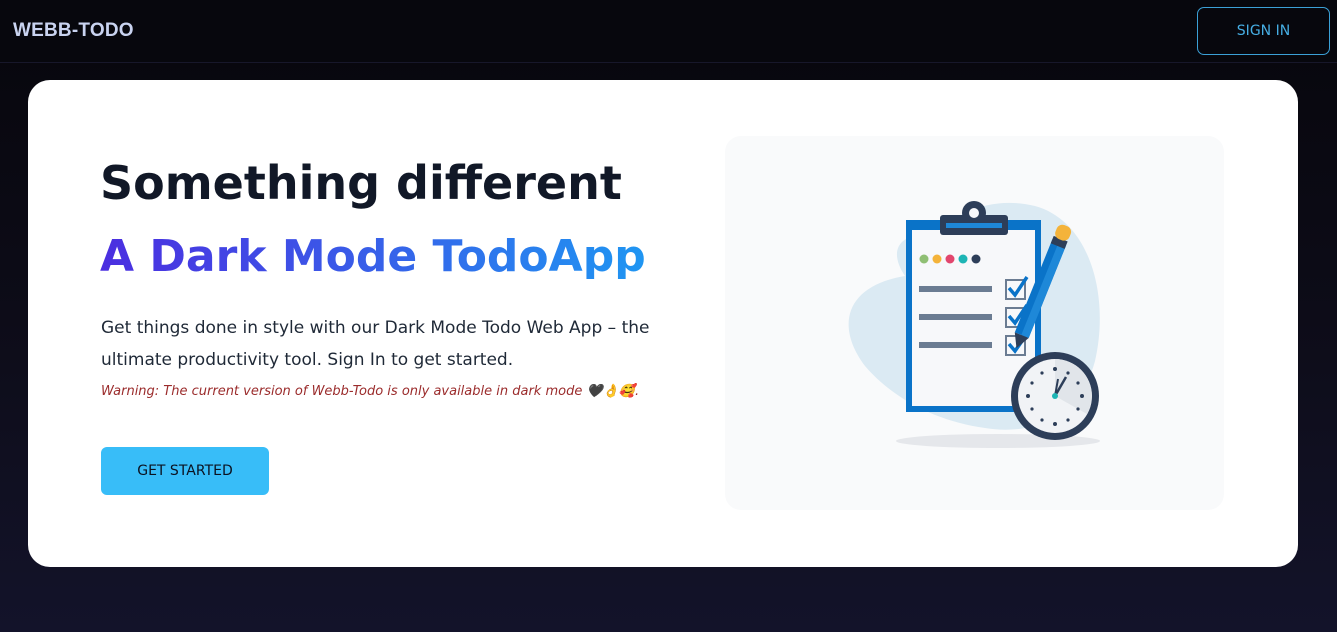 The image size is (1337, 632). What do you see at coordinates (73, 31) in the screenshot?
I see `brand-logo: WEBB-TODO` at bounding box center [73, 31].